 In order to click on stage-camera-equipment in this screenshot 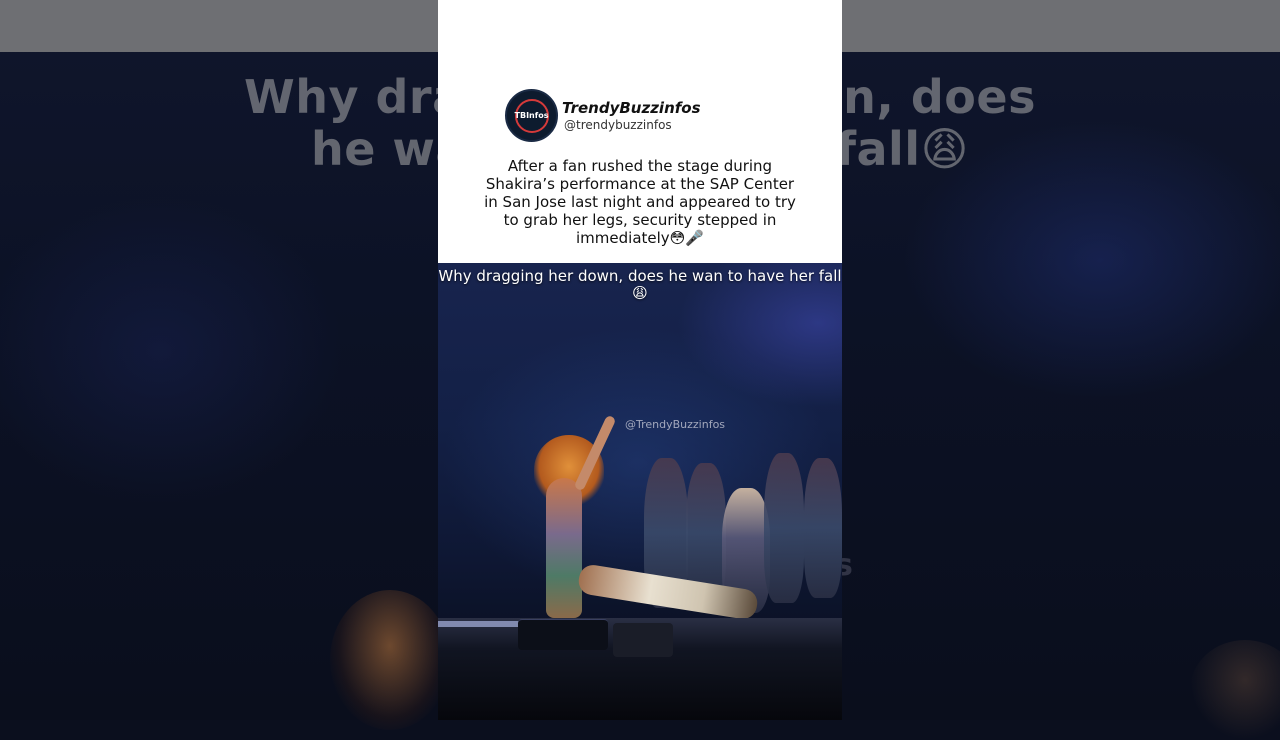, I will do `click(643, 640)`.